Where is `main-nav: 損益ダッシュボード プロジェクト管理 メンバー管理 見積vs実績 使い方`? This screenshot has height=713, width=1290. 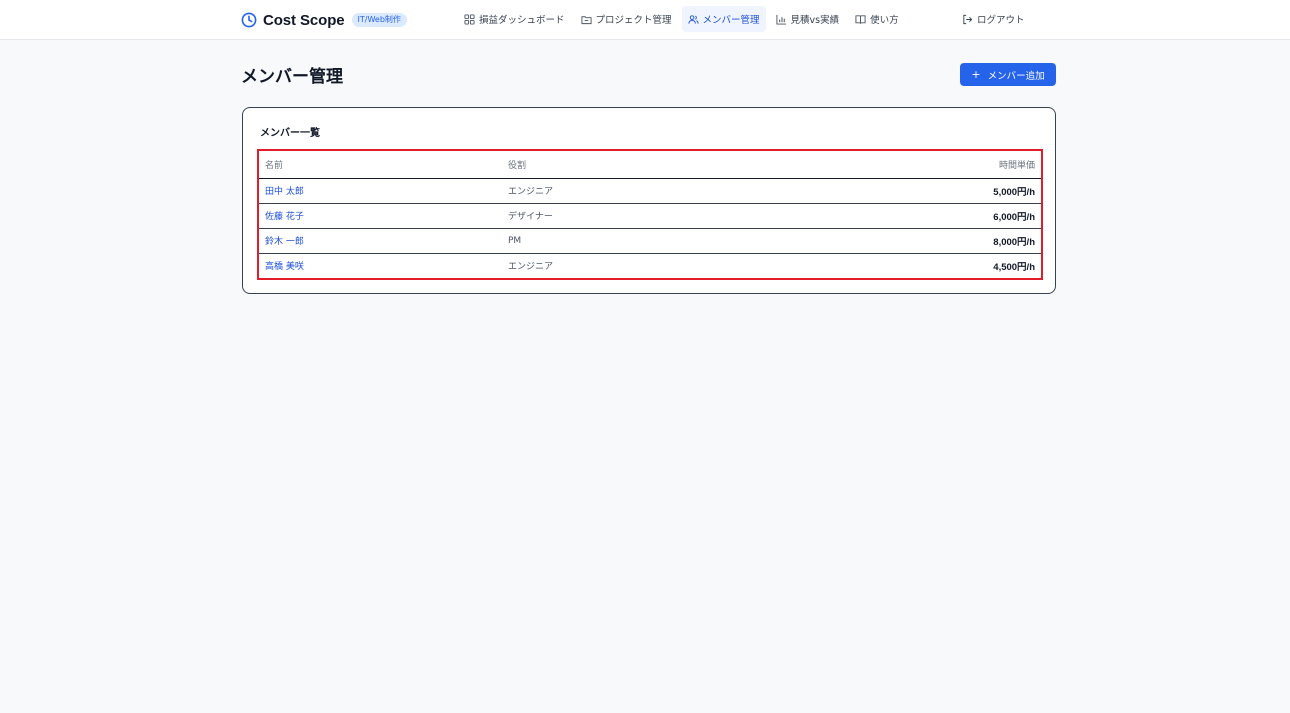
main-nav: 損益ダッシュボード プロジェクト管理 メンバー管理 見積vs実績 使い方 is located at coordinates (683, 19).